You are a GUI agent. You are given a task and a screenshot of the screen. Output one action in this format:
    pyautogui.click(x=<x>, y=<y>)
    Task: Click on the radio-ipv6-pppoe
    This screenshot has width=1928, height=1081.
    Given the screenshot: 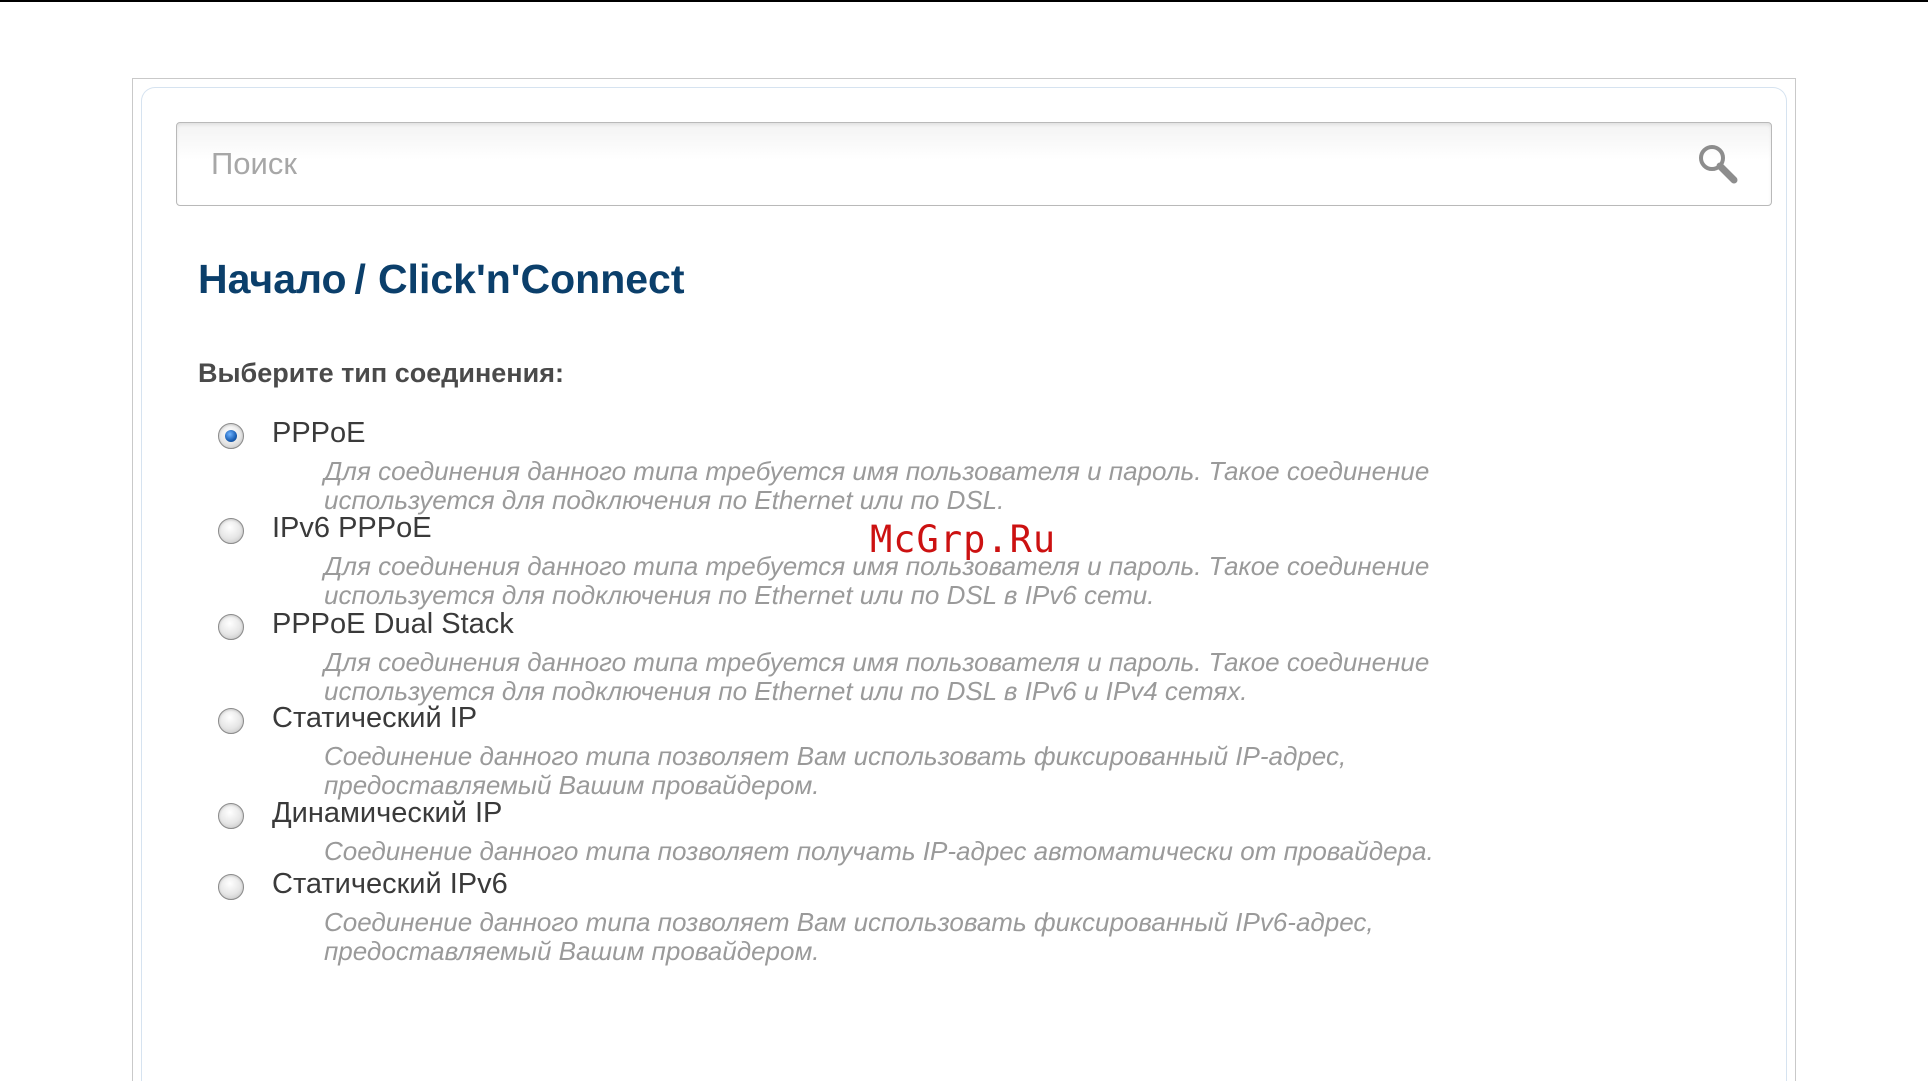 What is the action you would take?
    pyautogui.click(x=231, y=531)
    